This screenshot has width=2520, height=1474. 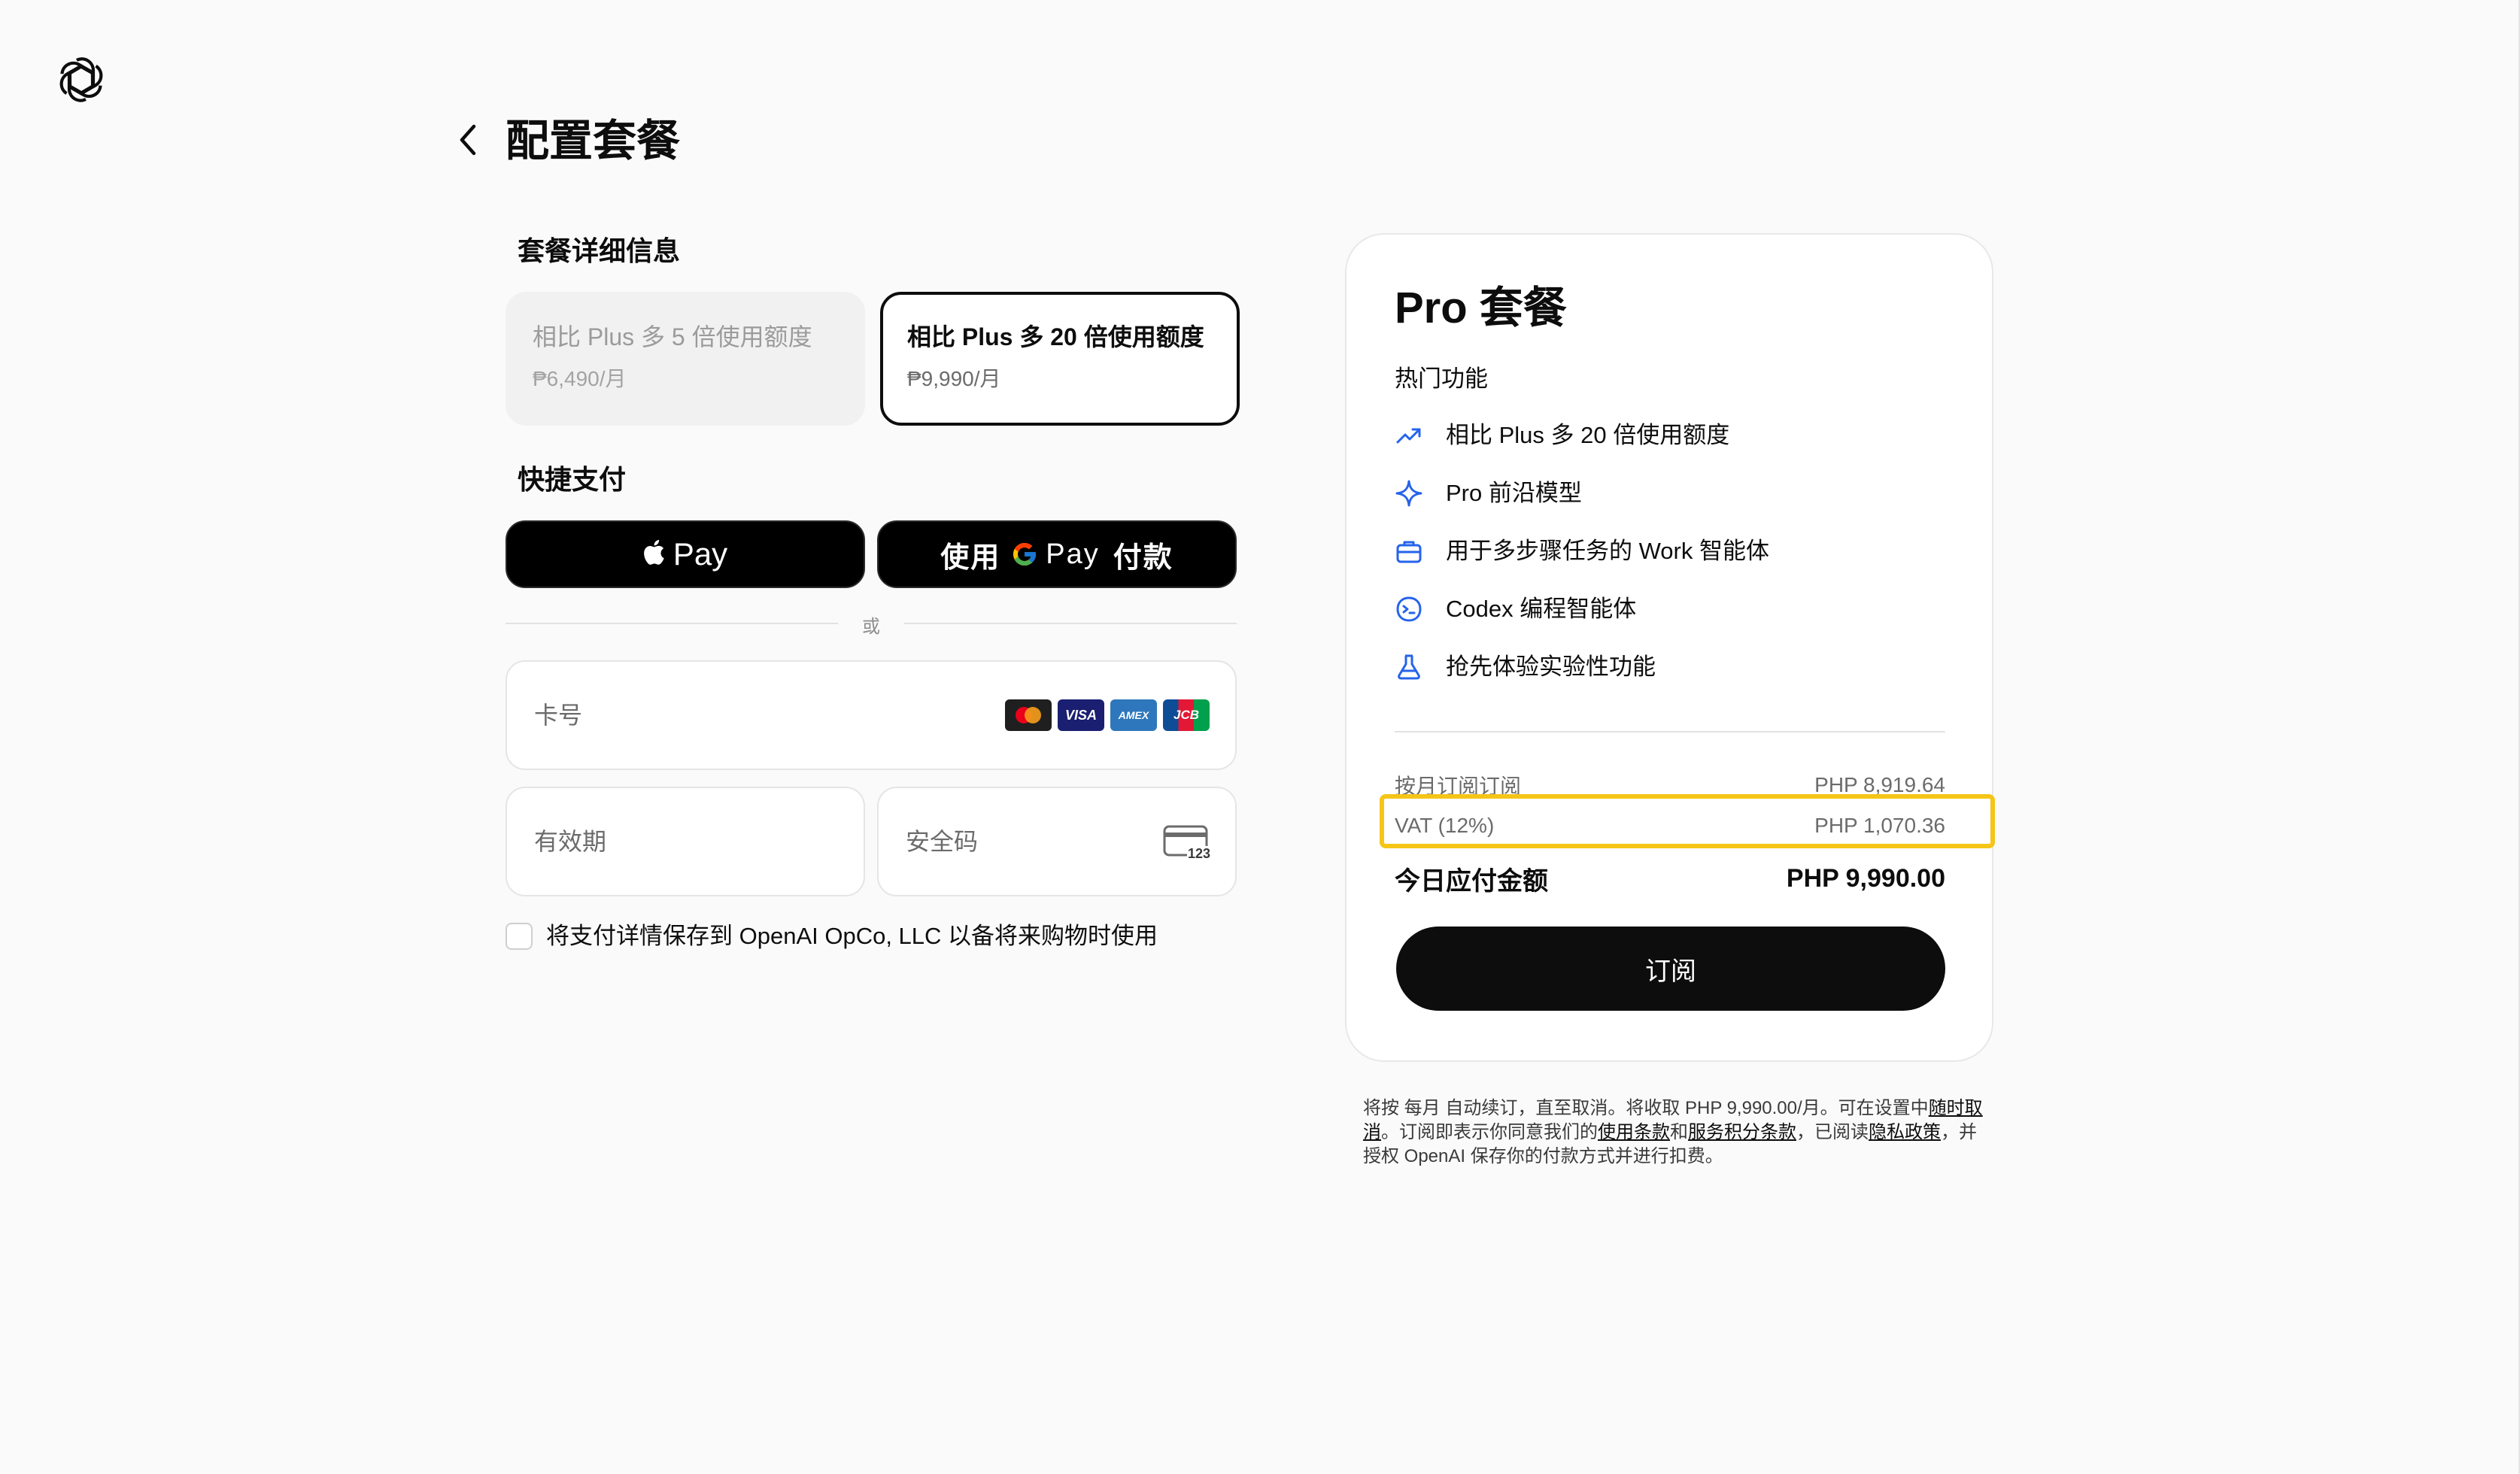 I want to click on feature-label: 相比 Plus 多 20 倍使用额度, so click(x=1588, y=434).